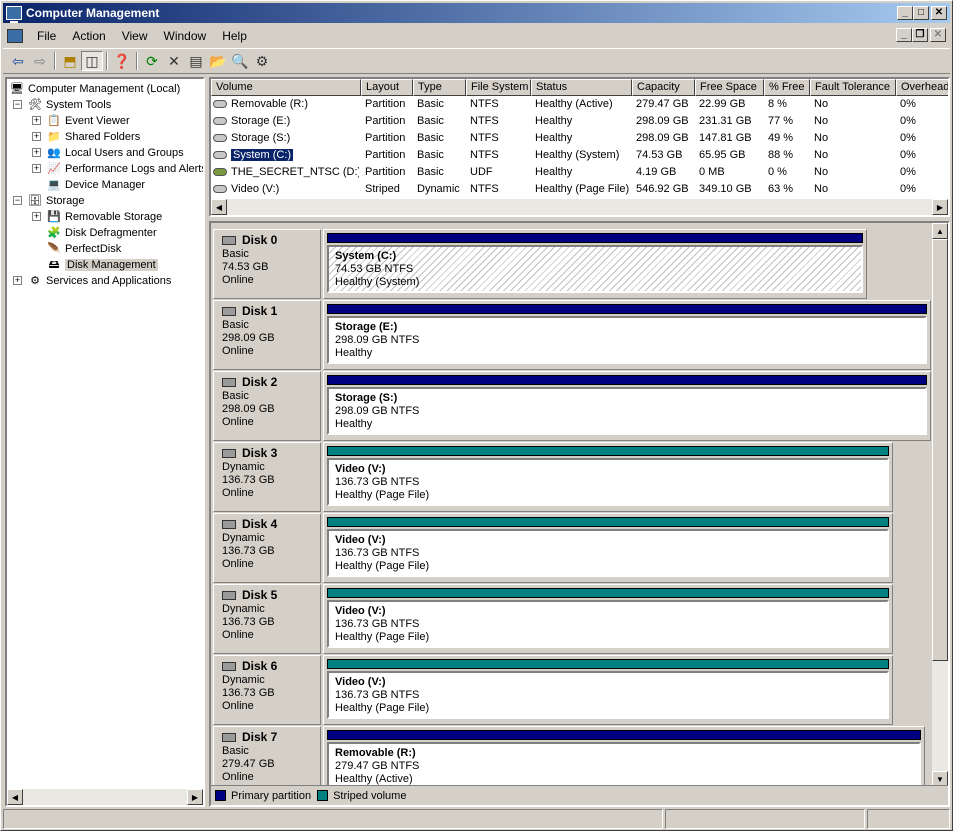 The width and height of the screenshot is (953, 831). What do you see at coordinates (581, 87) in the screenshot?
I see `col-status: Status` at bounding box center [581, 87].